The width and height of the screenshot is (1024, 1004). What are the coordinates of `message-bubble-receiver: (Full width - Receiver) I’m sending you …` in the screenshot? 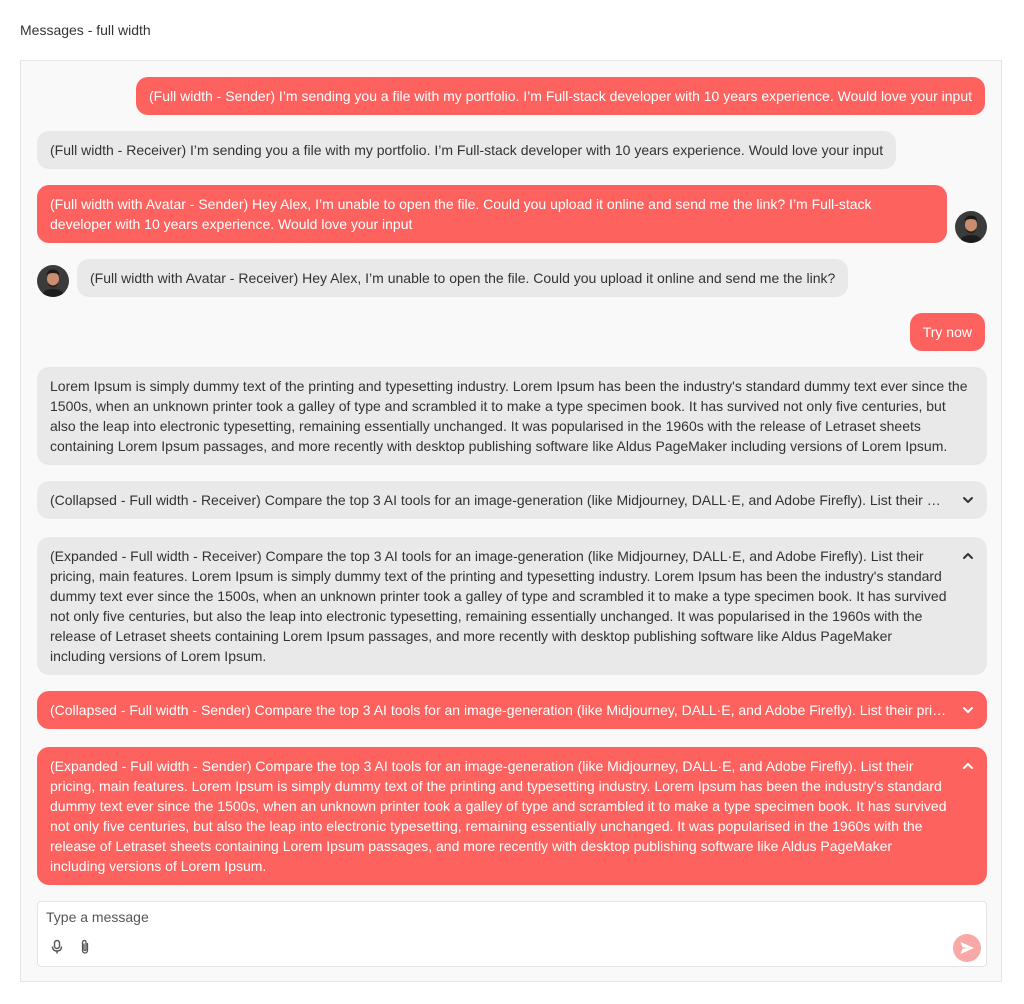 It's located at (467, 150).